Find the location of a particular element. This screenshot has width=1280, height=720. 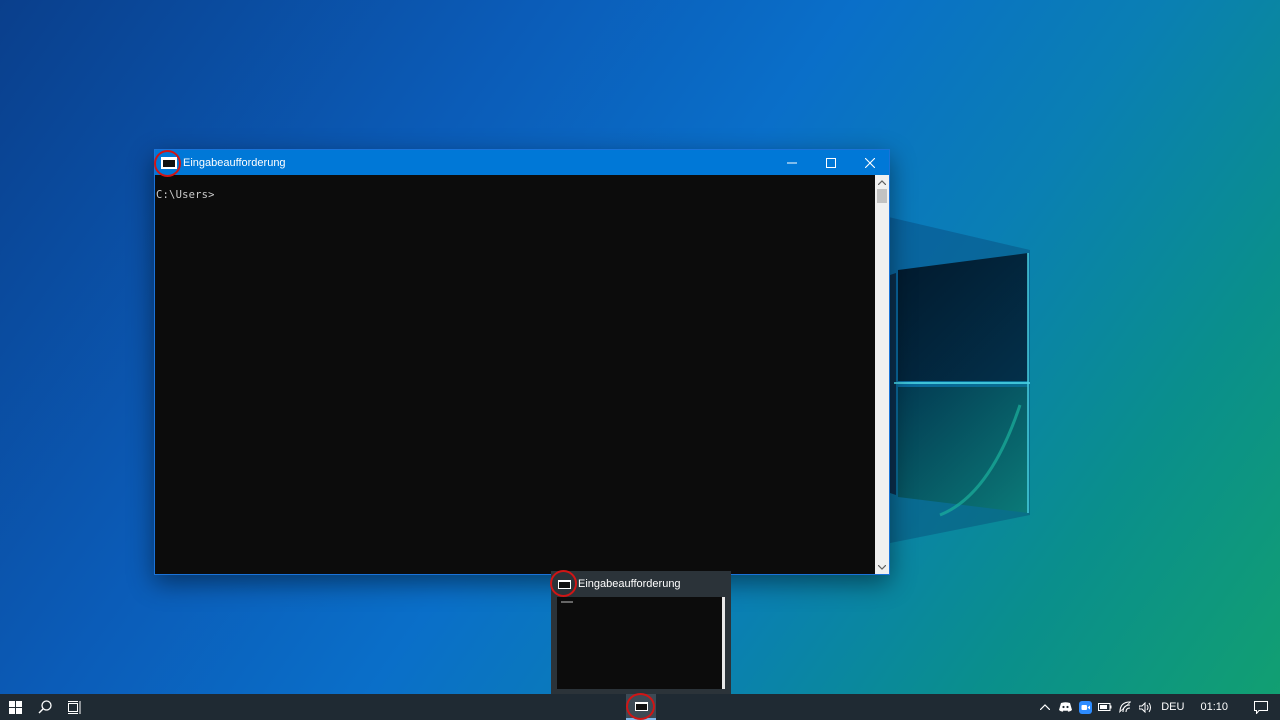

windows-start-icon is located at coordinates (15, 707).